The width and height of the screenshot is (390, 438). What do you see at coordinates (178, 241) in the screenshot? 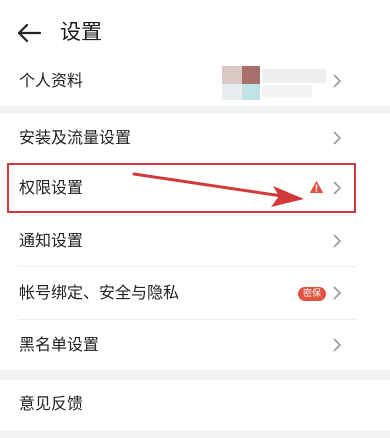
I see `row-notifications: 通知设置` at bounding box center [178, 241].